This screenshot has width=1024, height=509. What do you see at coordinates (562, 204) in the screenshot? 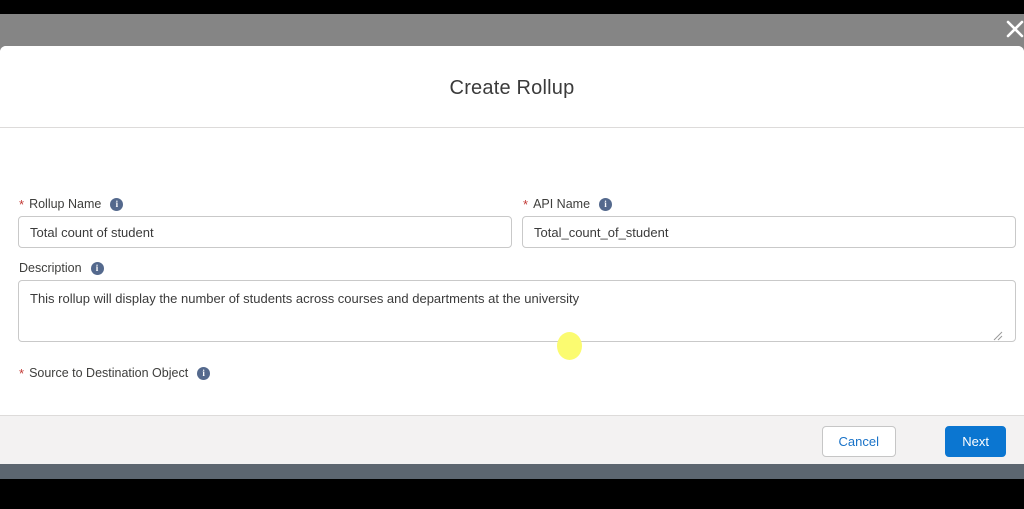
I see `api-name-label-text: API Name` at bounding box center [562, 204].